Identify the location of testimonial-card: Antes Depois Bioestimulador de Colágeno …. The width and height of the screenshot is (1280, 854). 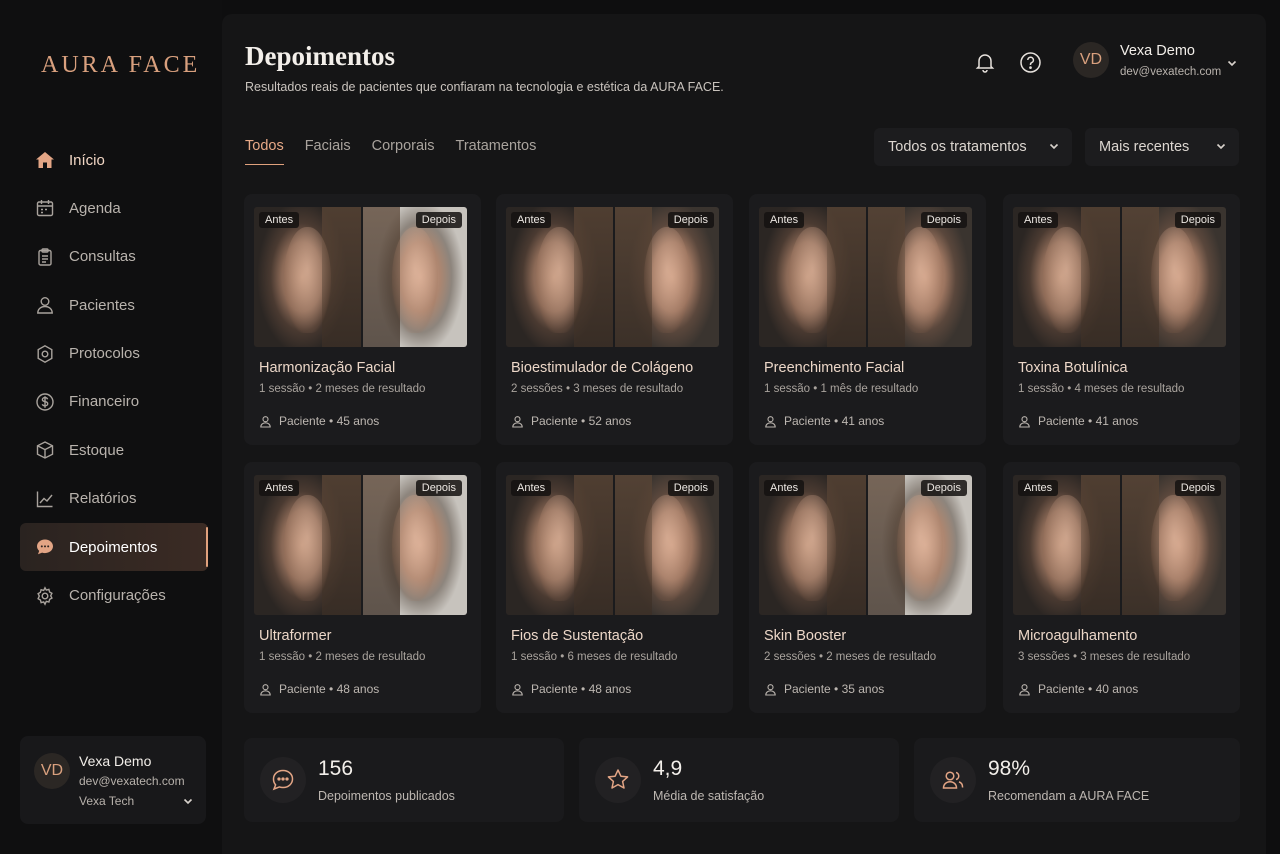
(614, 319).